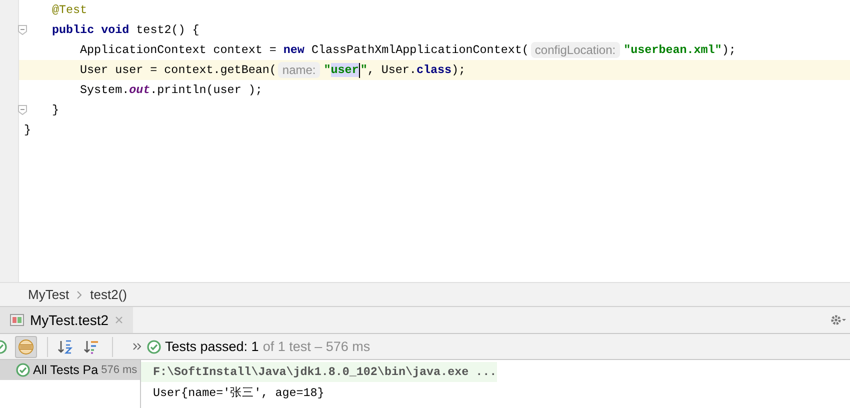 The width and height of the screenshot is (850, 408). Describe the element at coordinates (293, 50) in the screenshot. I see `keyword: new` at that location.